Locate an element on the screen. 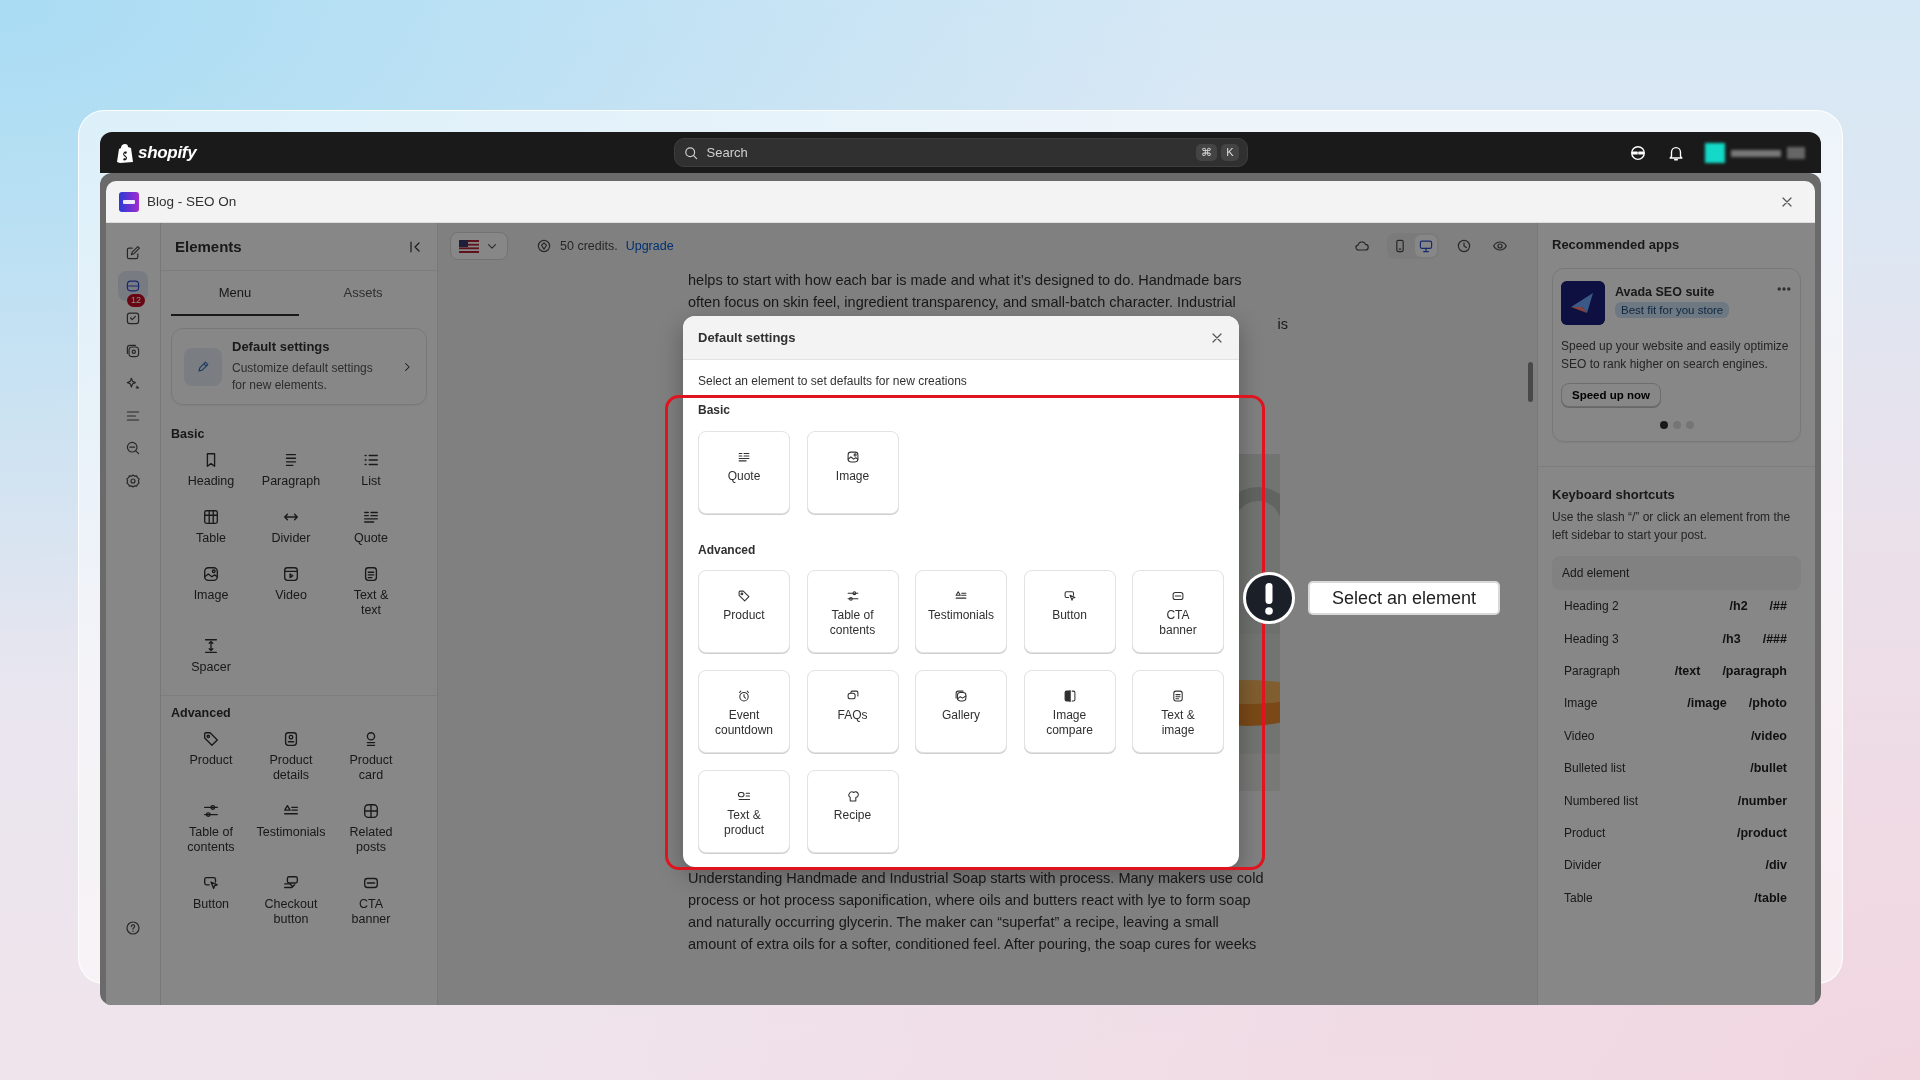 The height and width of the screenshot is (1080, 1920). element-tile: Table of contents is located at coordinates (852, 611).